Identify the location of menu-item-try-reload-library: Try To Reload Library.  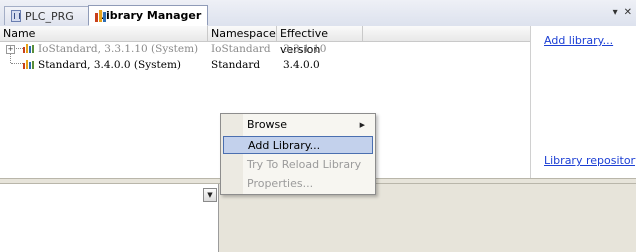
(298, 165).